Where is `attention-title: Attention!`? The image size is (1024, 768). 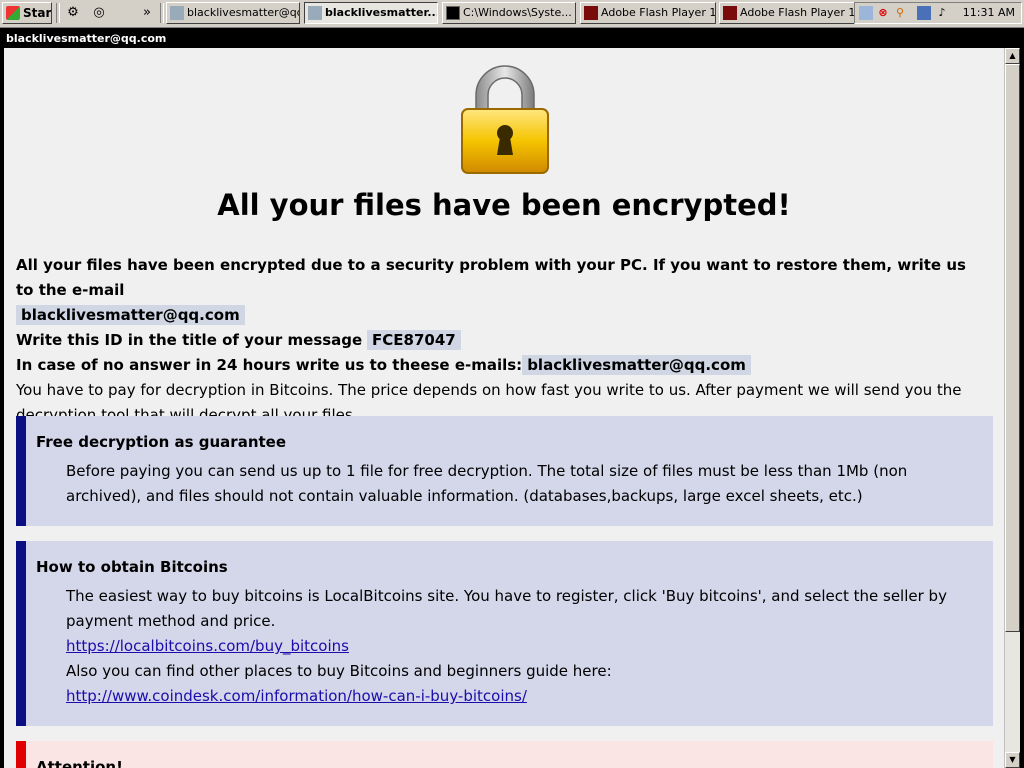 attention-title: Attention! is located at coordinates (79, 763).